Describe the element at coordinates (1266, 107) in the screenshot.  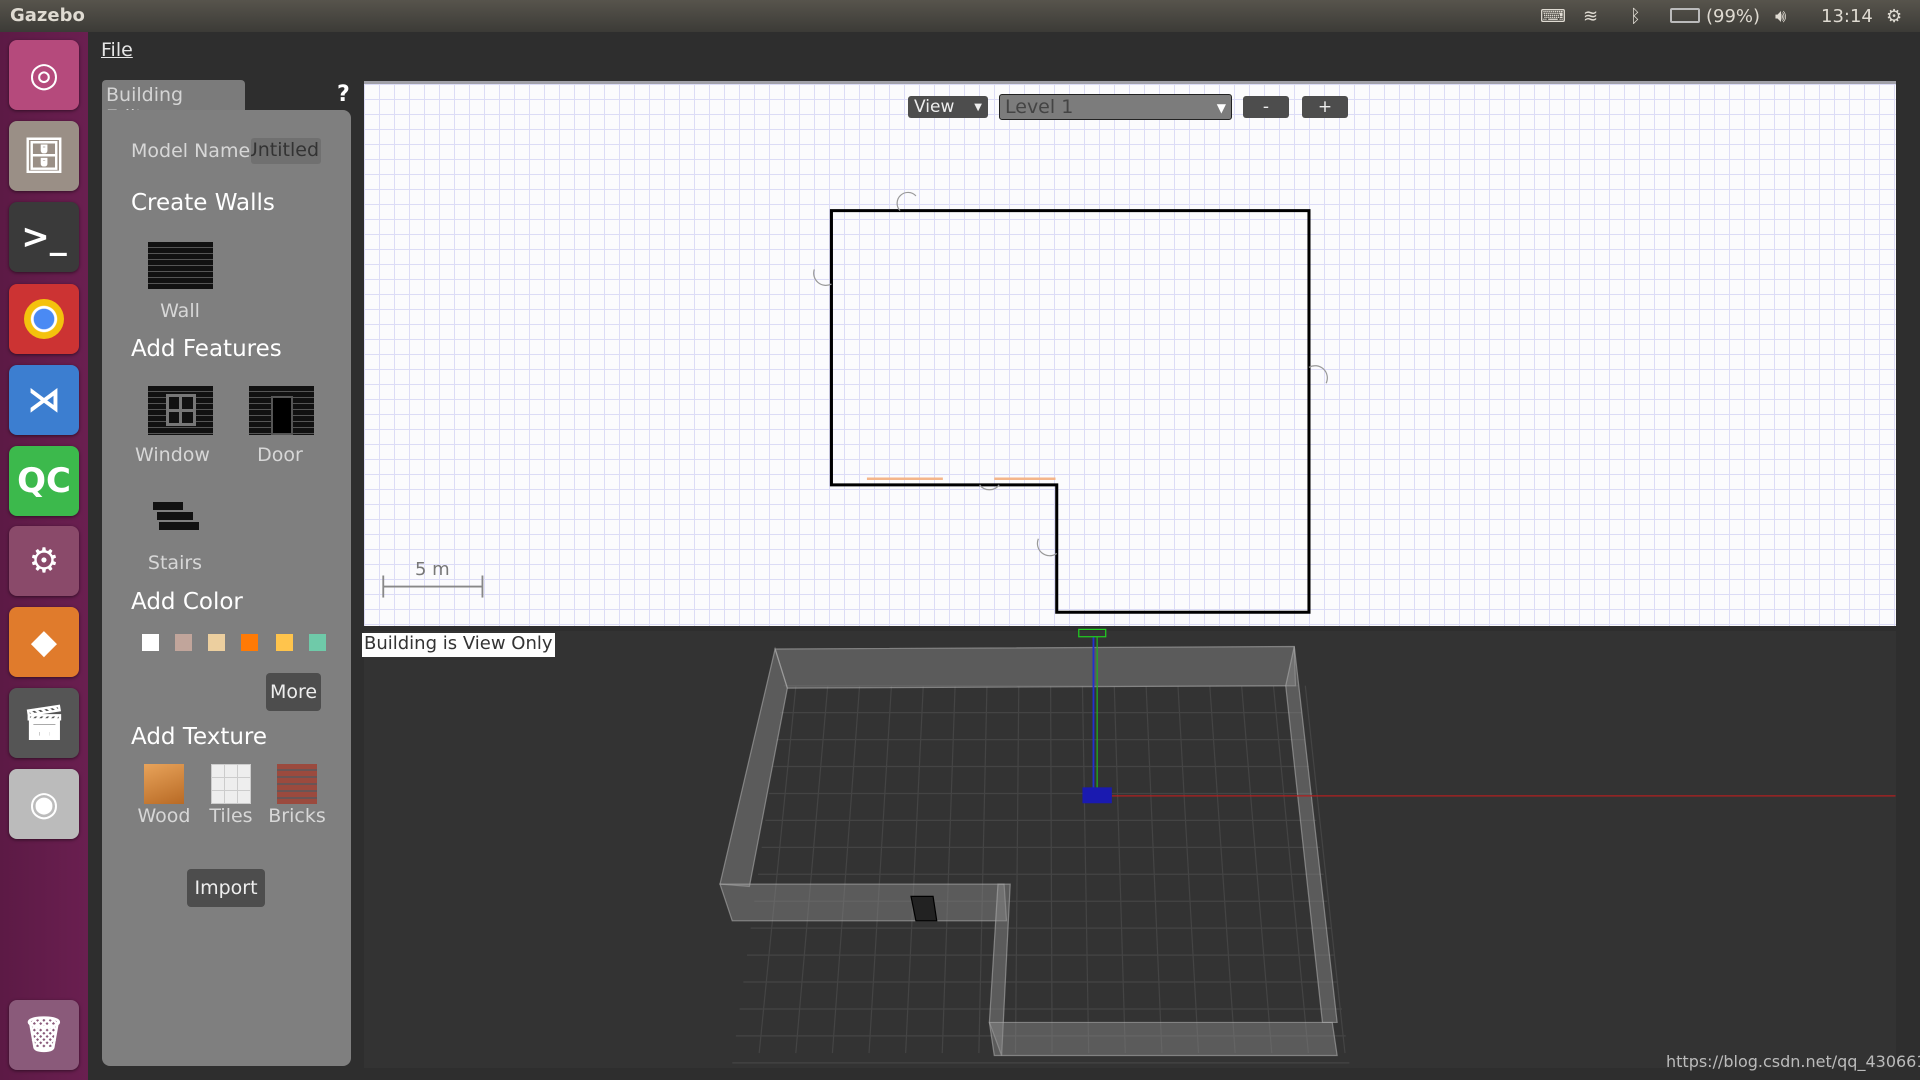
I see `level-remove-button: -` at that location.